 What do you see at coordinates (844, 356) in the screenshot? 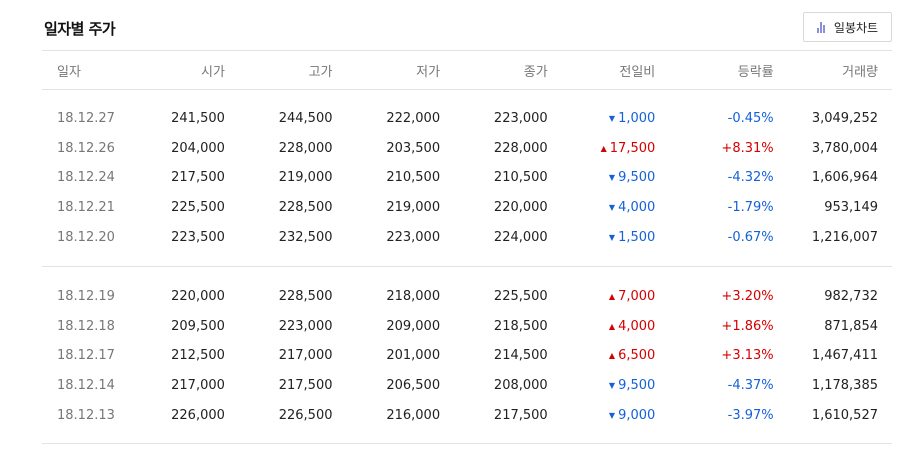
I see `cell-volume: 1,467,411` at bounding box center [844, 356].